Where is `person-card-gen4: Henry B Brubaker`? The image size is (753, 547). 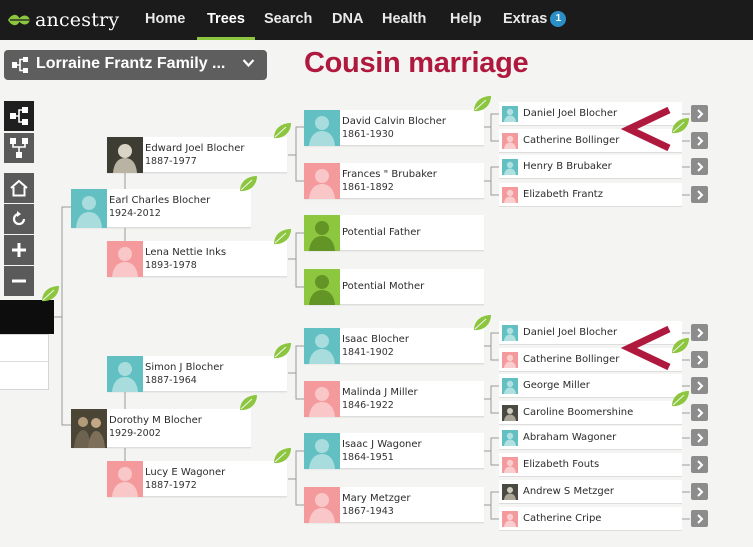
person-card-gen4: Henry B Brubaker is located at coordinates (590, 167).